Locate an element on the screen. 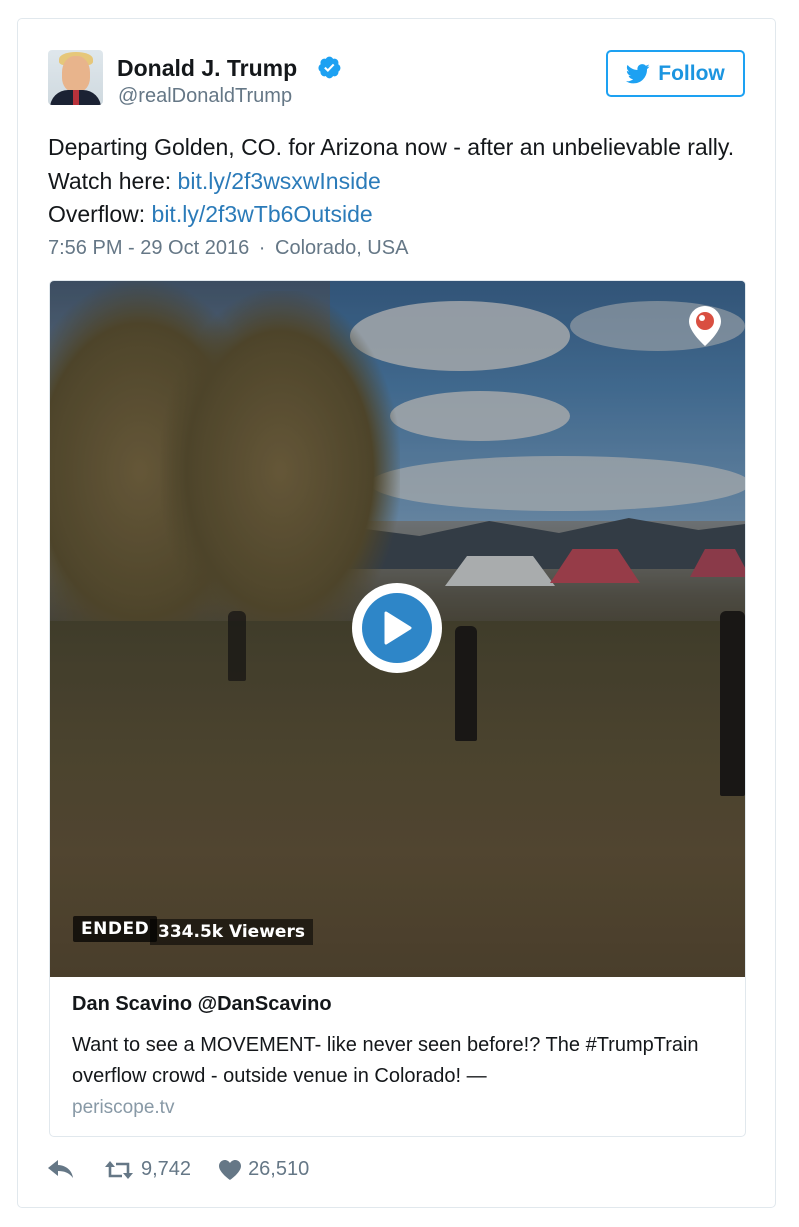 The width and height of the screenshot is (799, 1227). periscope-icon is located at coordinates (705, 326).